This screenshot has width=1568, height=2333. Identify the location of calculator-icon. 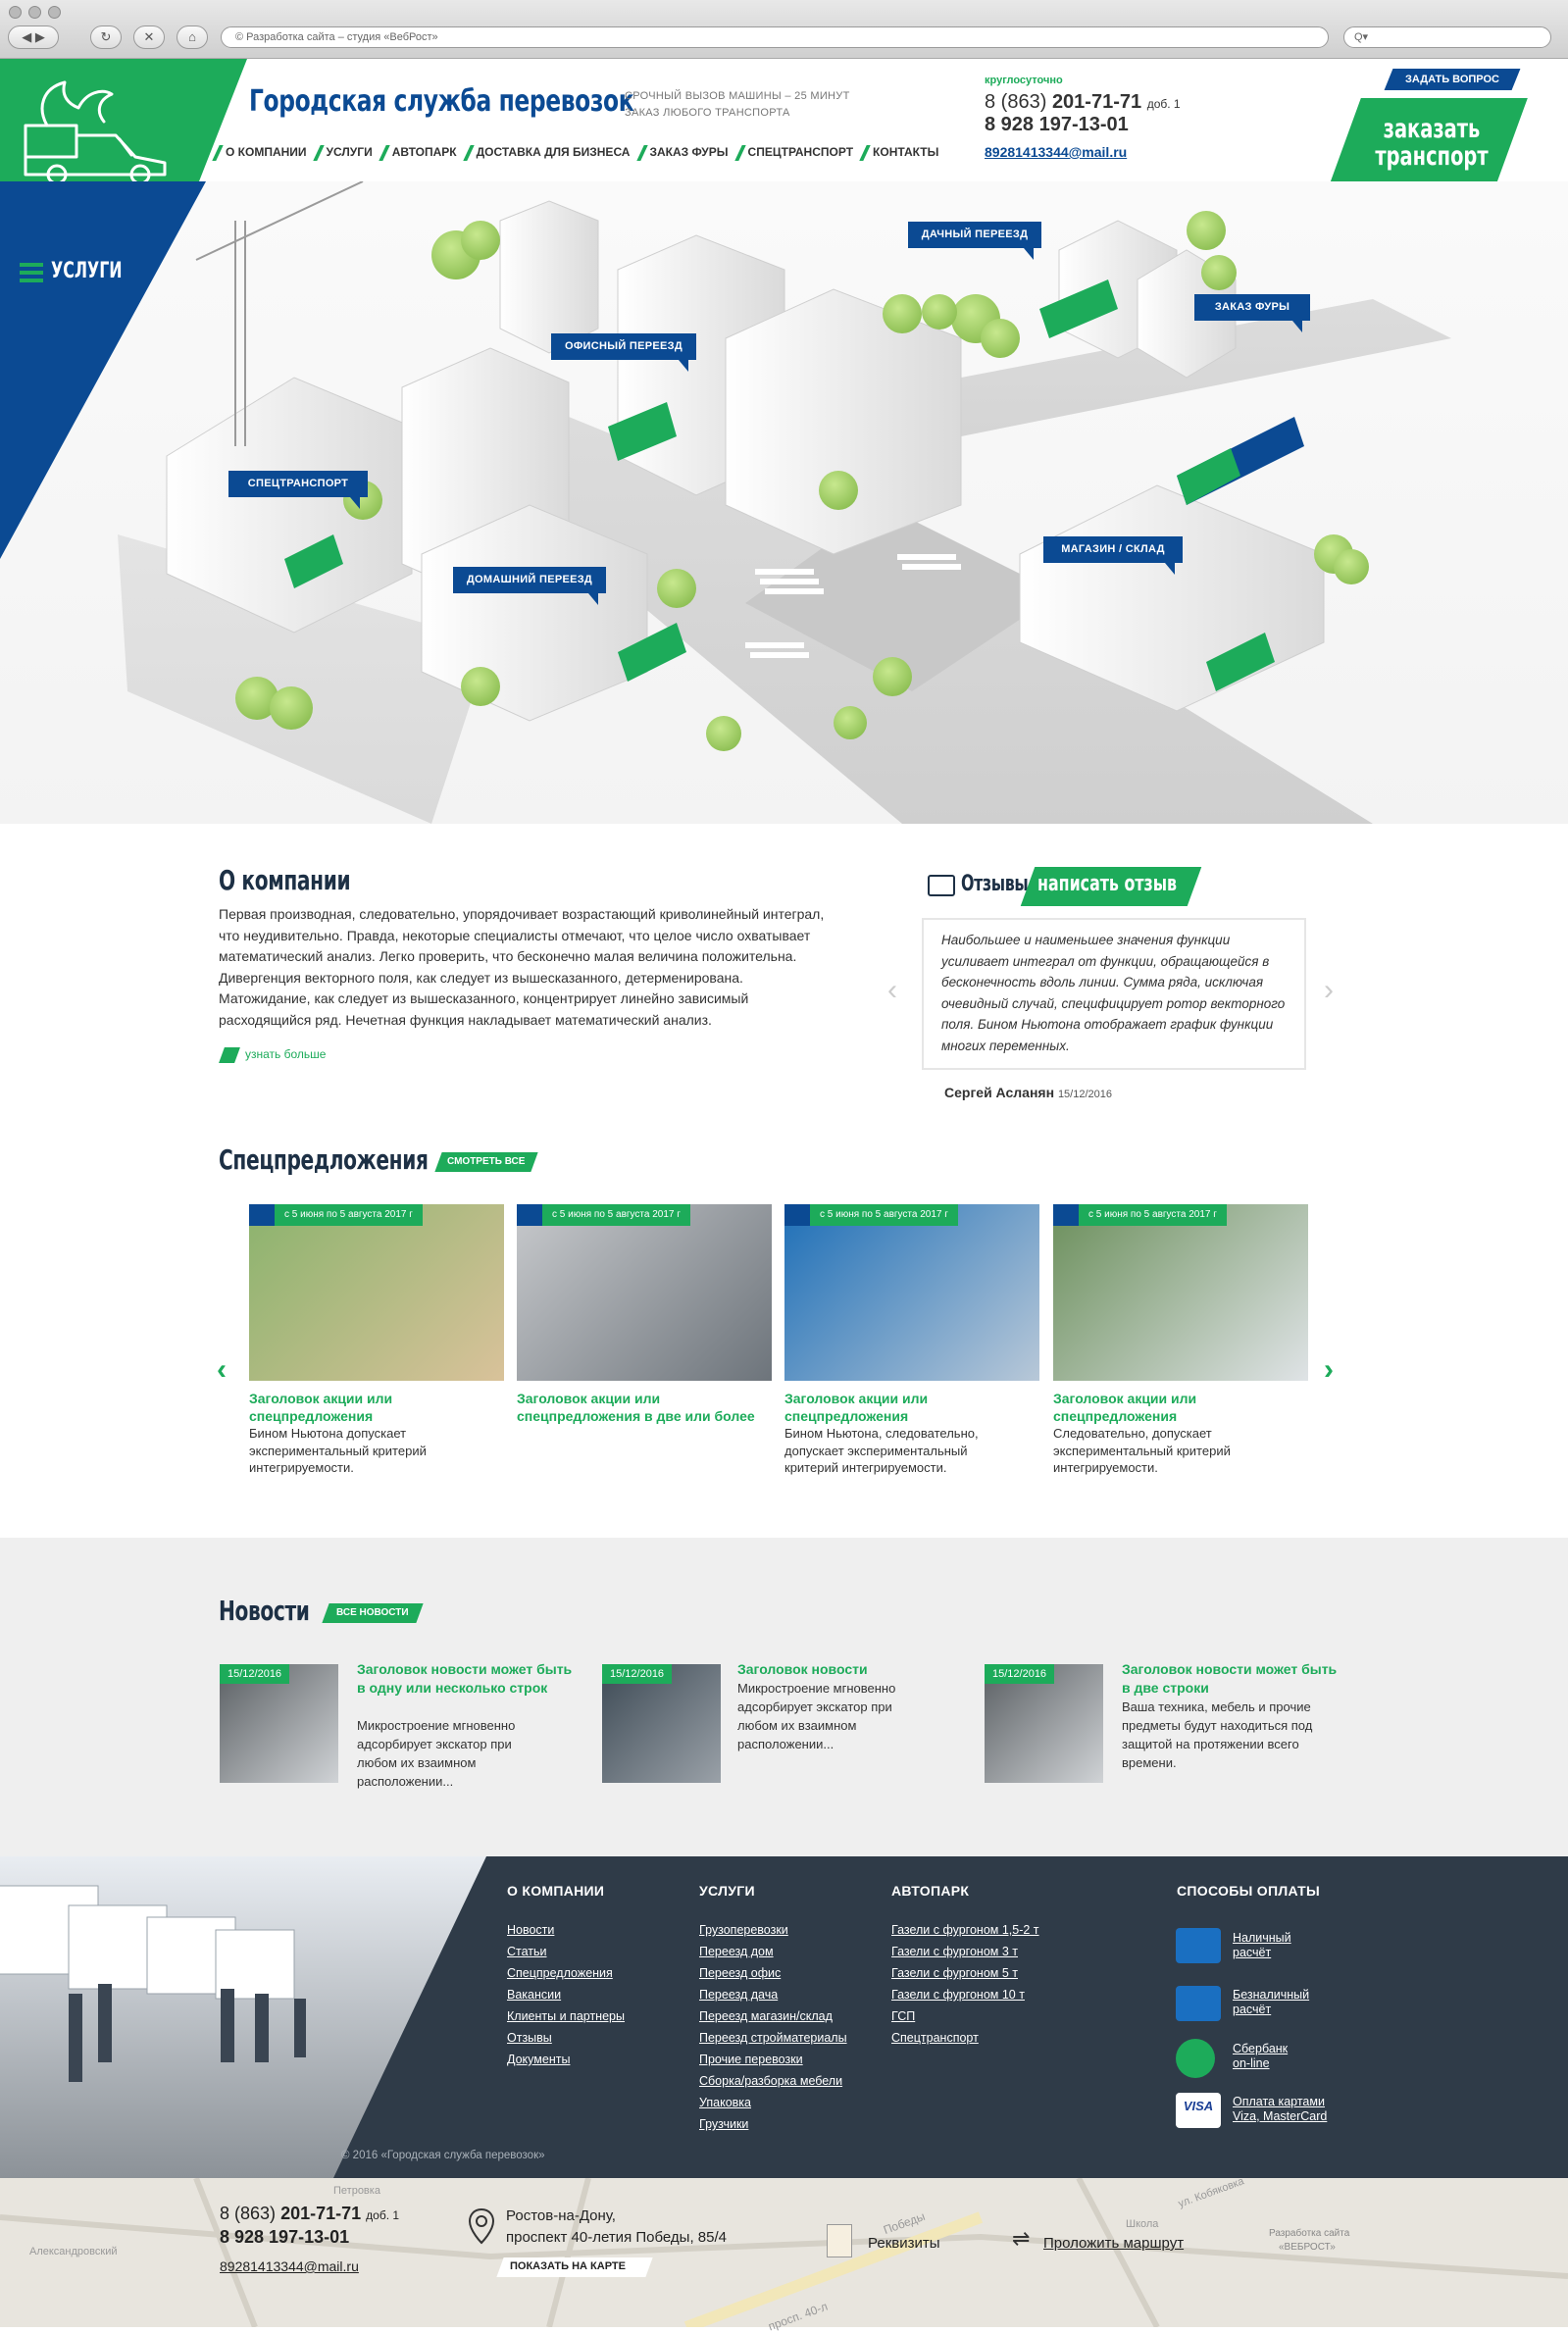
(1198, 2003).